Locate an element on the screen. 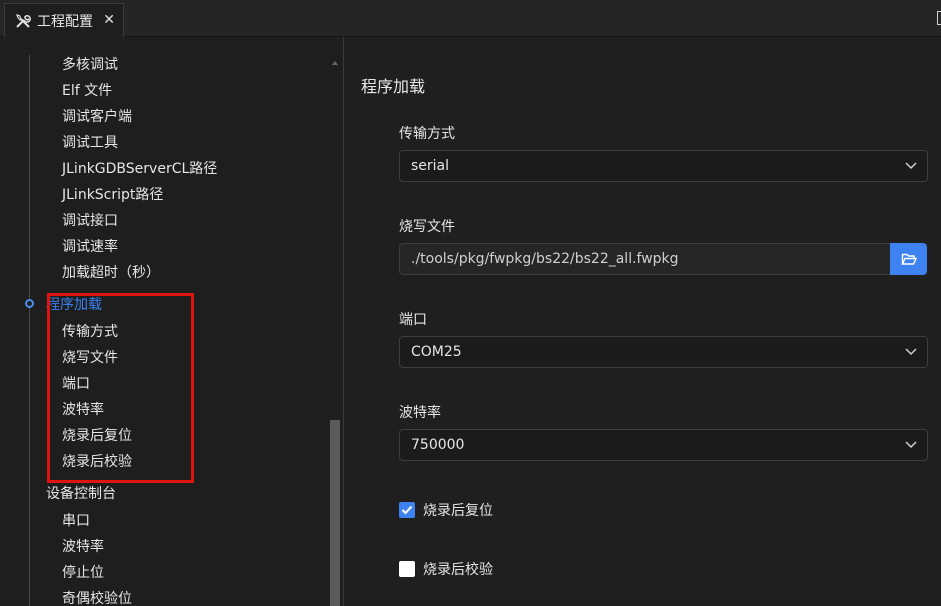 The height and width of the screenshot is (606, 941). tree-item-load-timeout: 加载超时（秒） is located at coordinates (111, 273).